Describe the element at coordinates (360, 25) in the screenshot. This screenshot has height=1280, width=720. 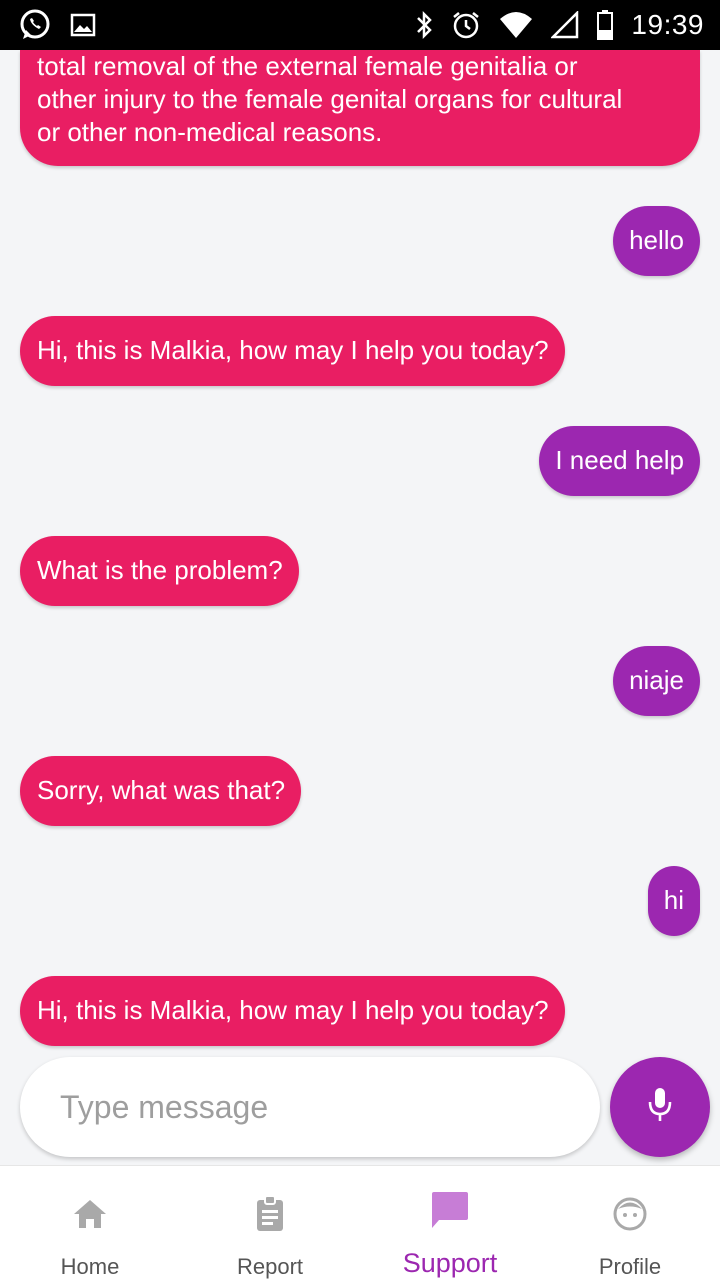
I see `status-bar: 19:39` at that location.